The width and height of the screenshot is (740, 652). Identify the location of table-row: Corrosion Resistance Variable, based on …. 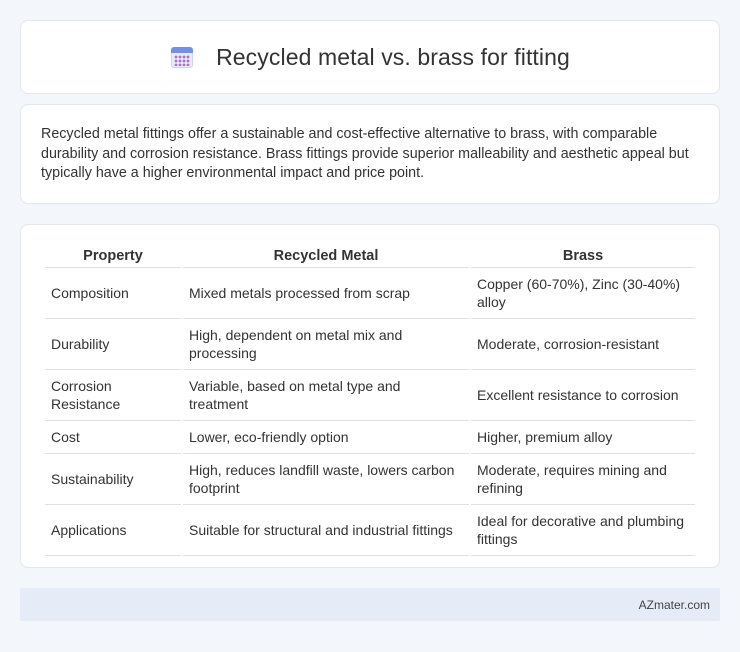
(370, 395).